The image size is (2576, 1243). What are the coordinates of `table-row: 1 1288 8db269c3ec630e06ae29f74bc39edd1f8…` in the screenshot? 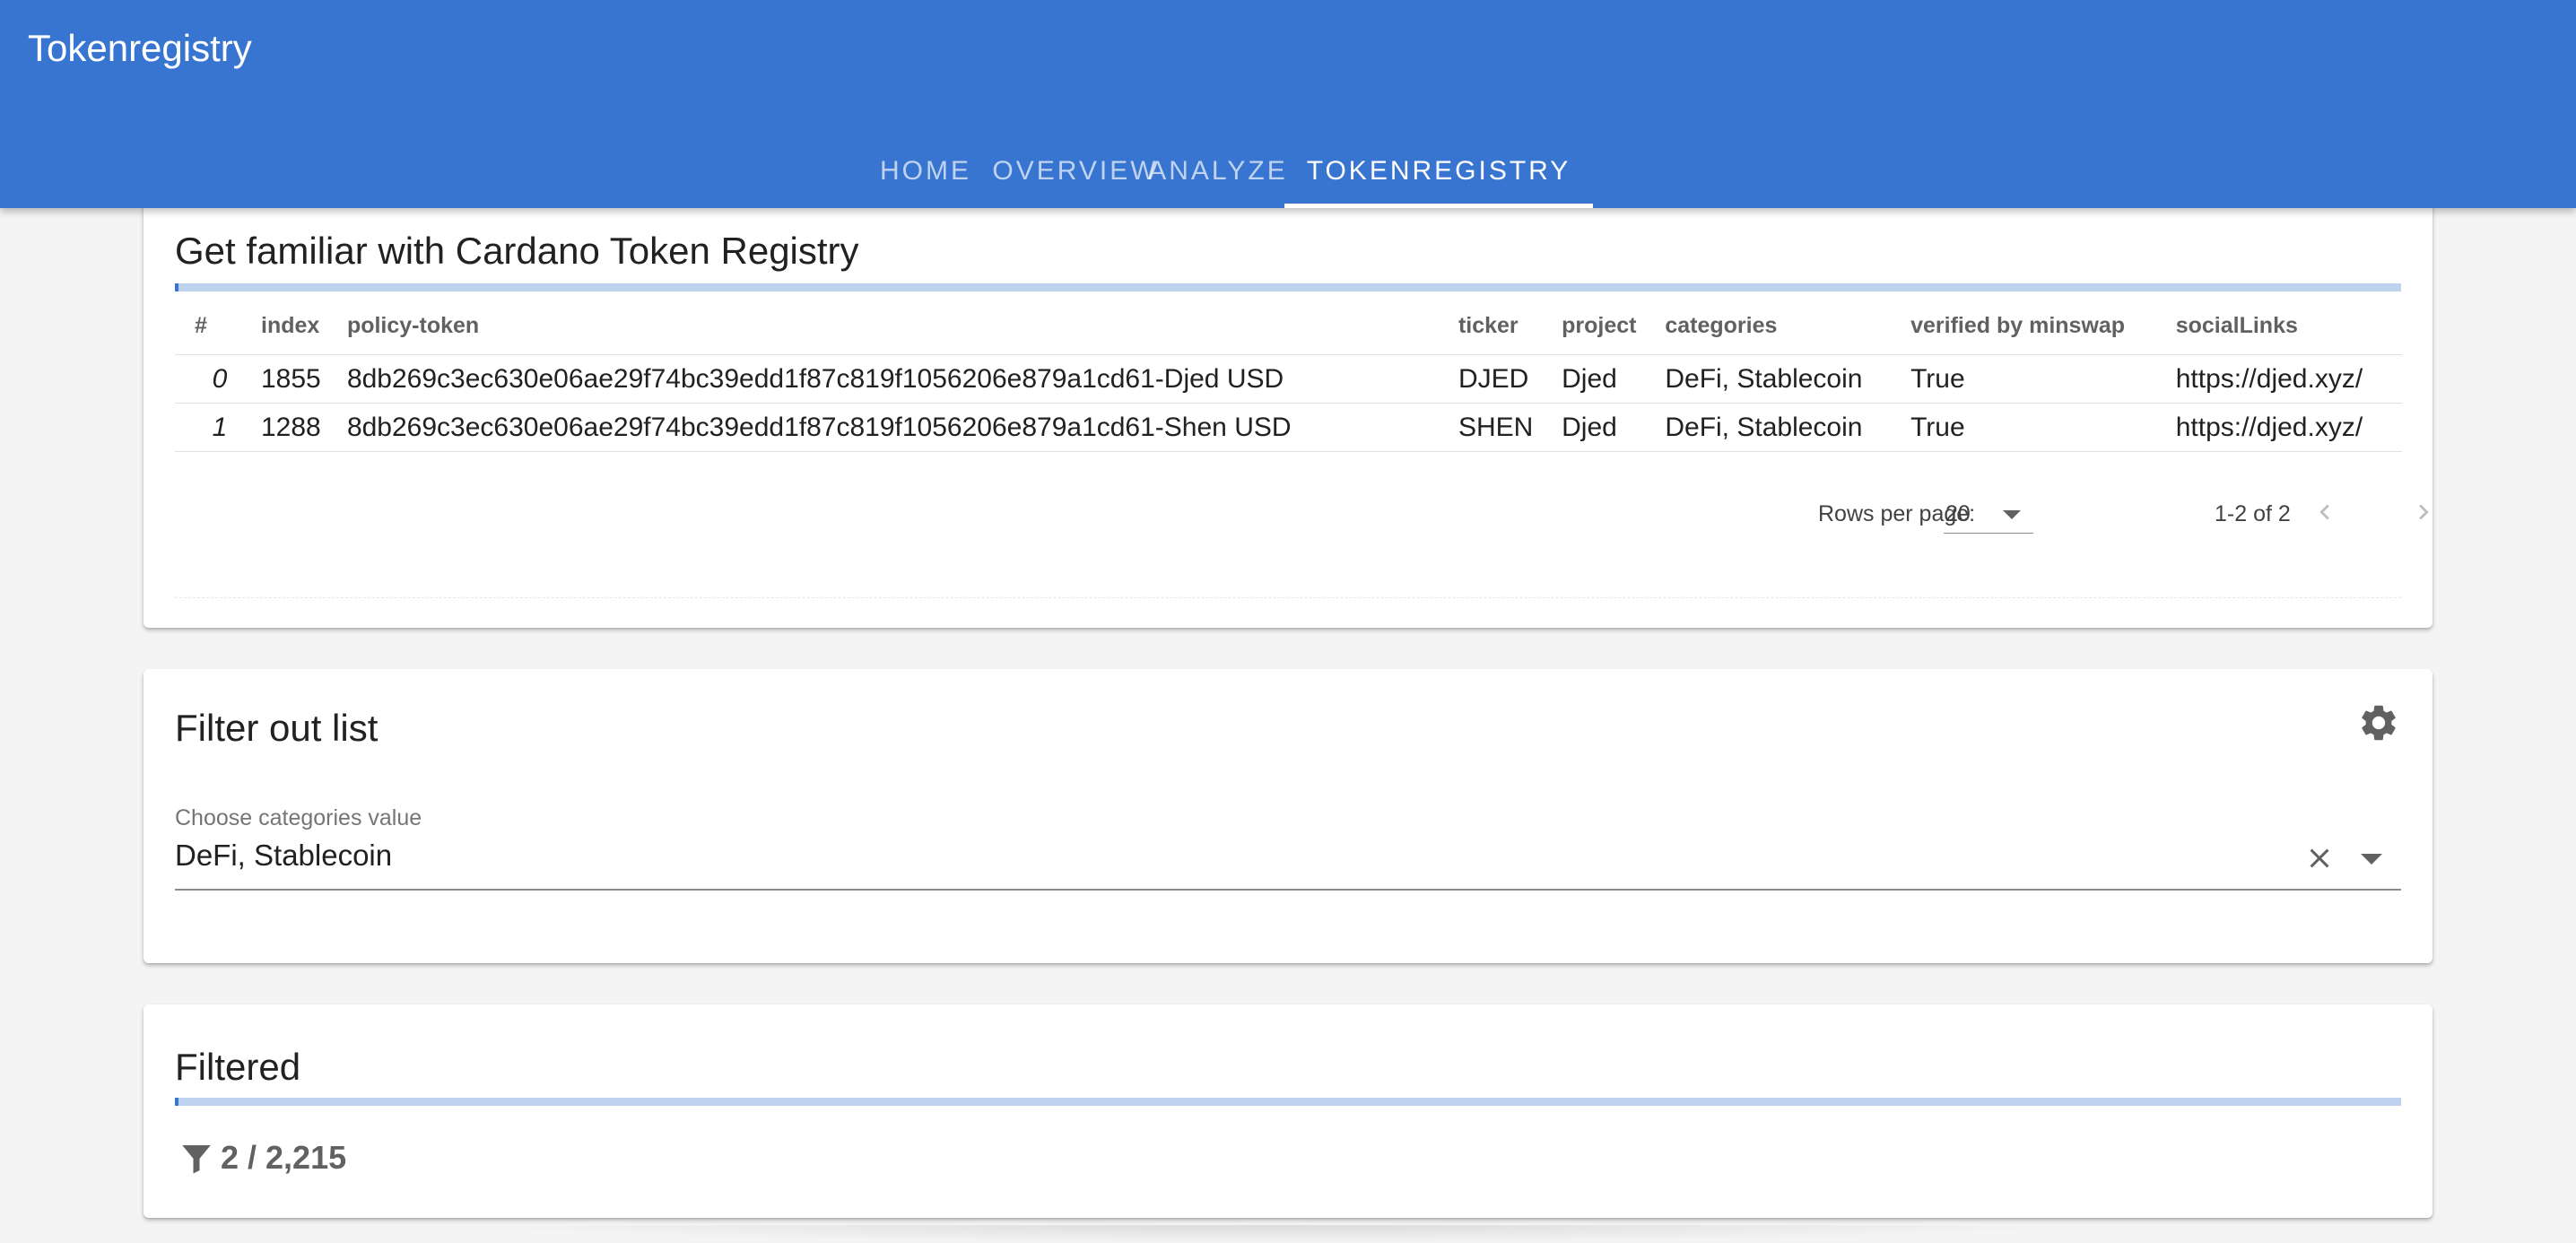 It's located at (1288, 427).